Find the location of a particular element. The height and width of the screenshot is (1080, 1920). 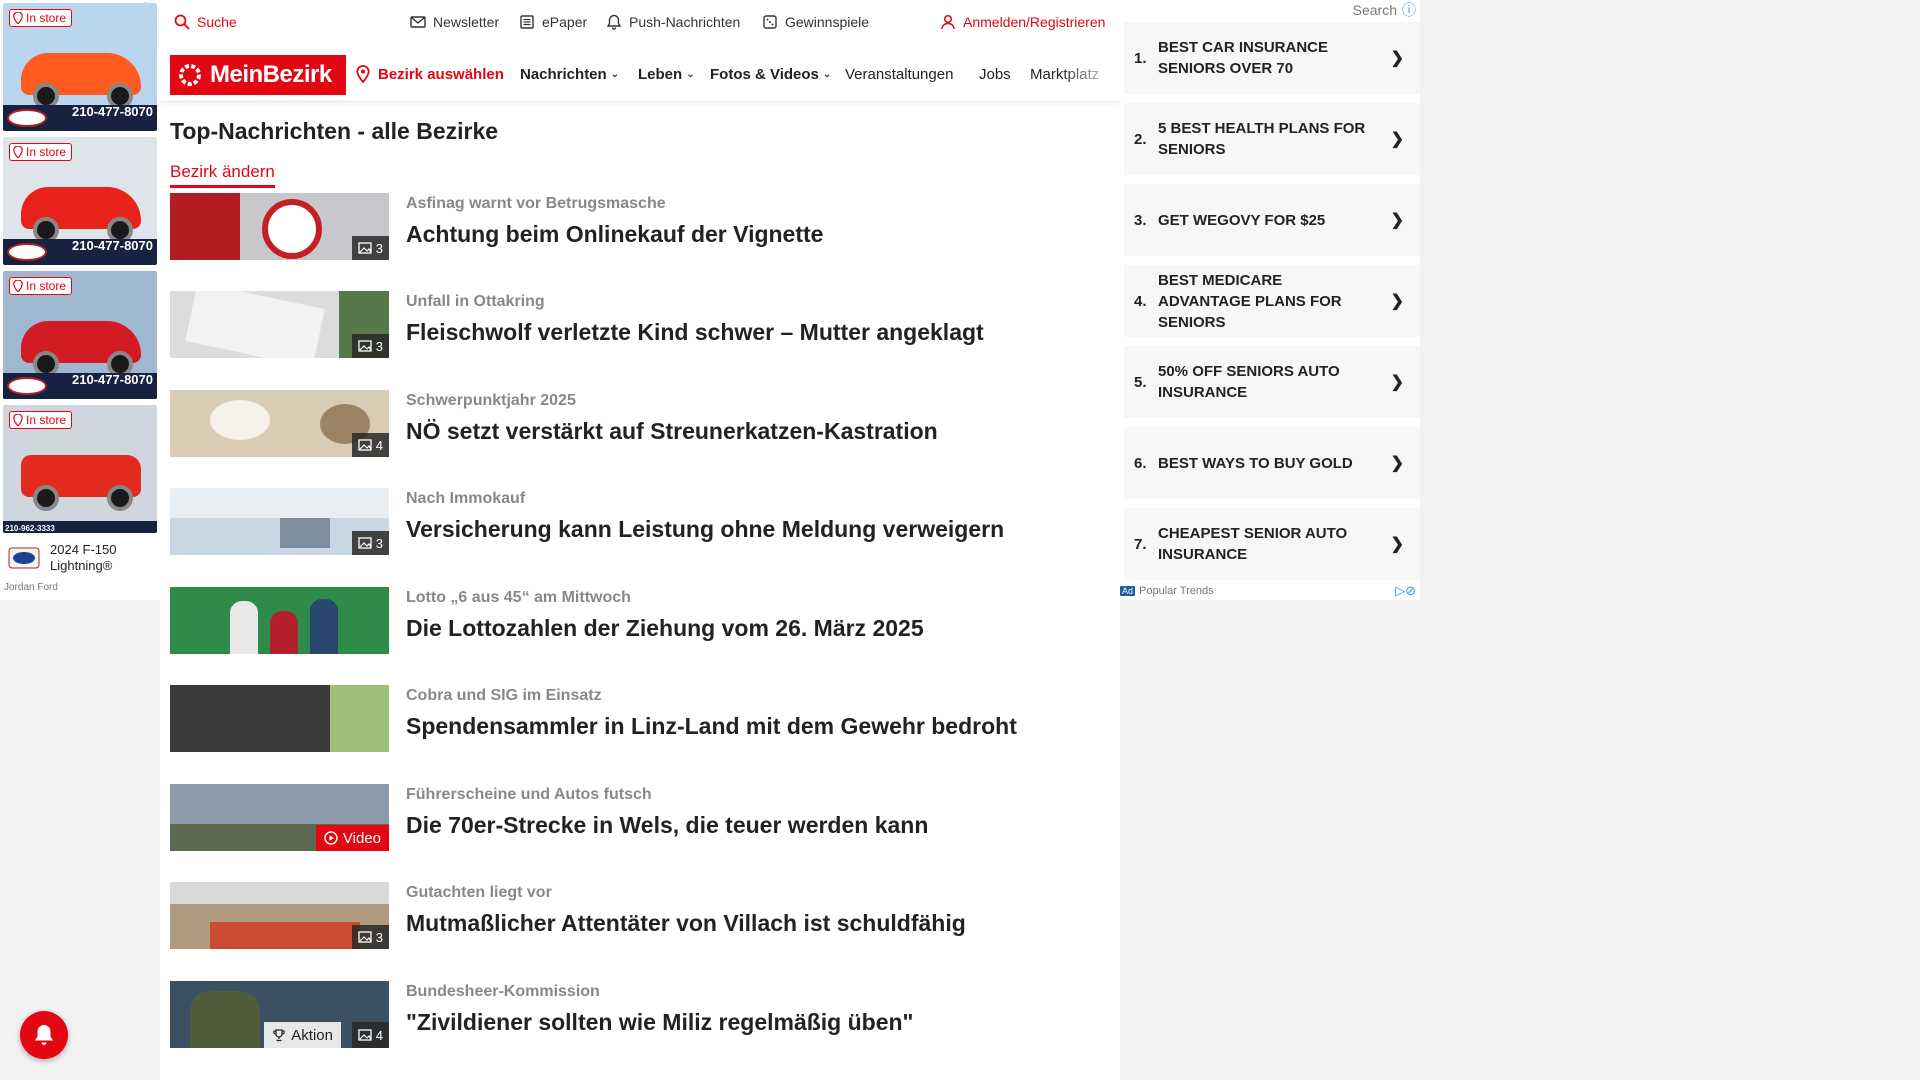

nav-label: Veranstaltungen is located at coordinates (899, 74).